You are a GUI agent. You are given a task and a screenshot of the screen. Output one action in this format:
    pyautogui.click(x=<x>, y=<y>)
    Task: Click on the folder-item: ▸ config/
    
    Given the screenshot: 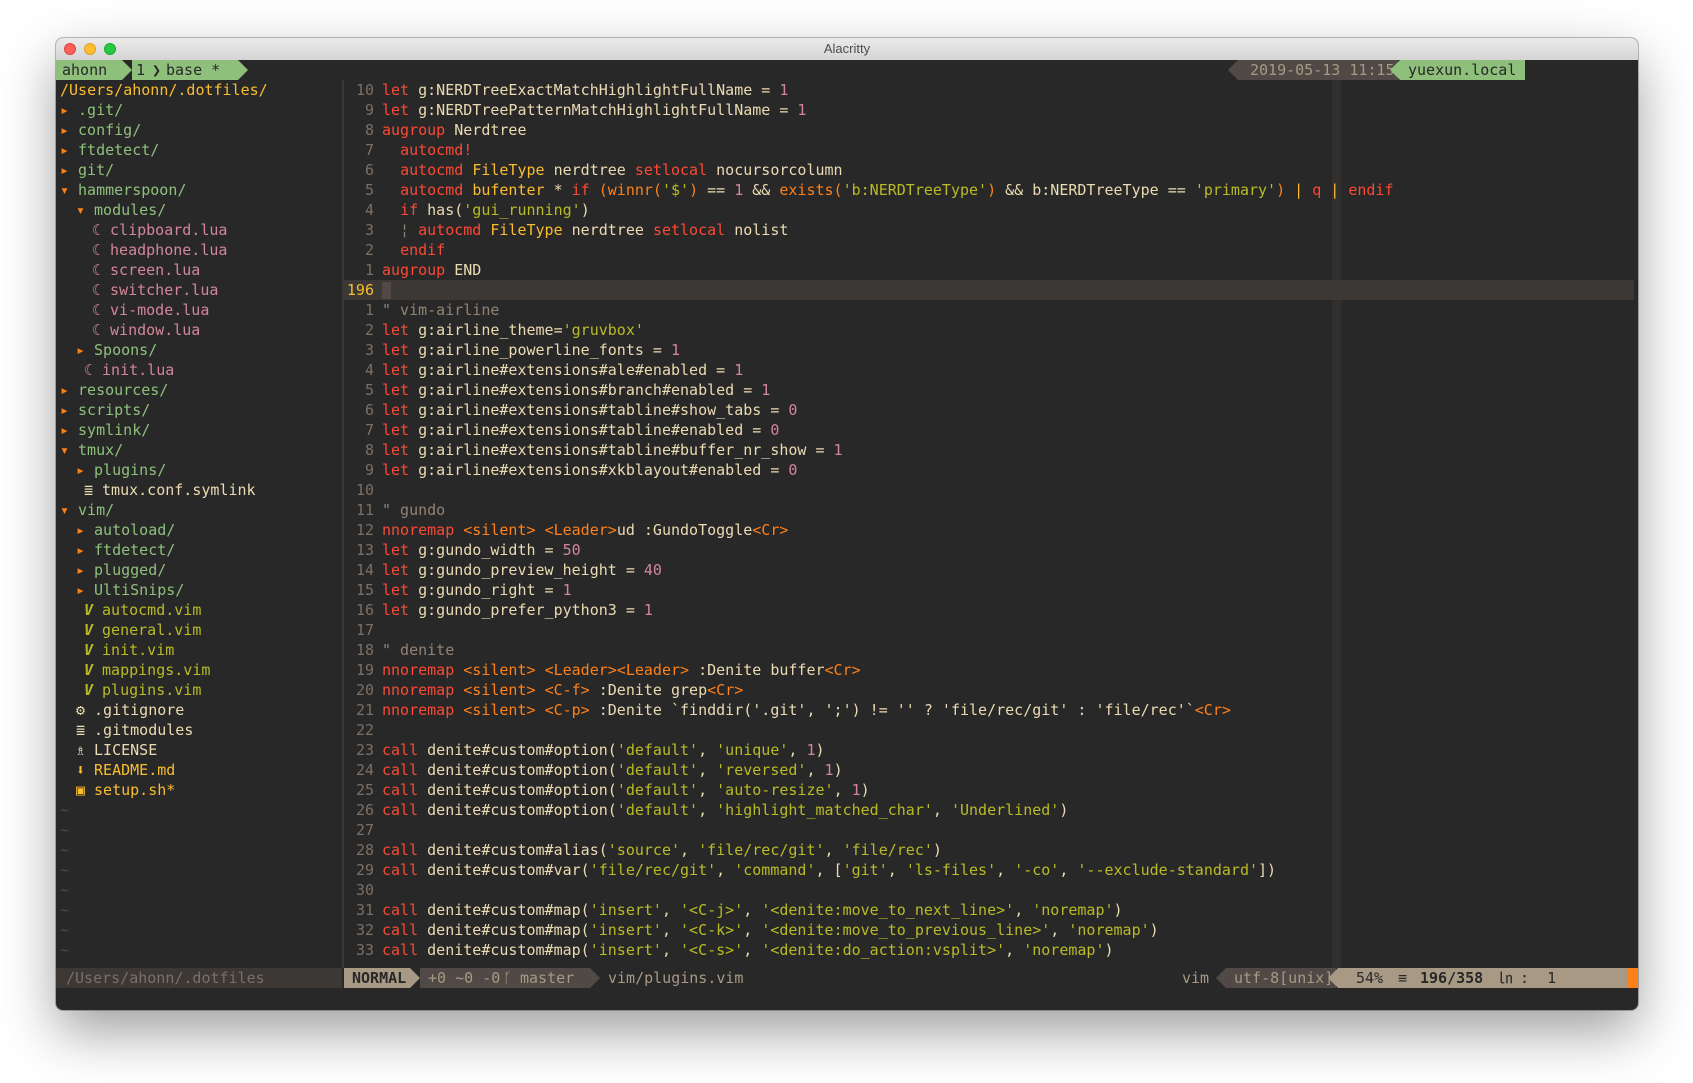 What is the action you would take?
    pyautogui.click(x=100, y=130)
    